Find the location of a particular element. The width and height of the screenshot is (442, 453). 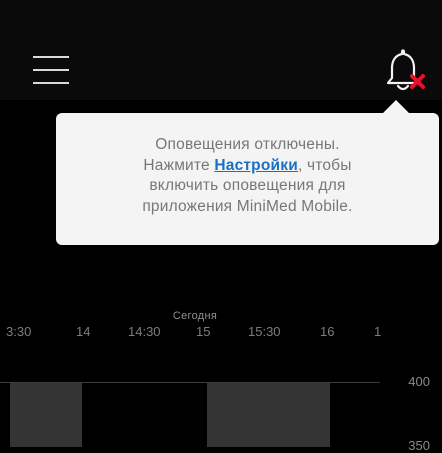

time-tick: 3:30 is located at coordinates (19, 331).